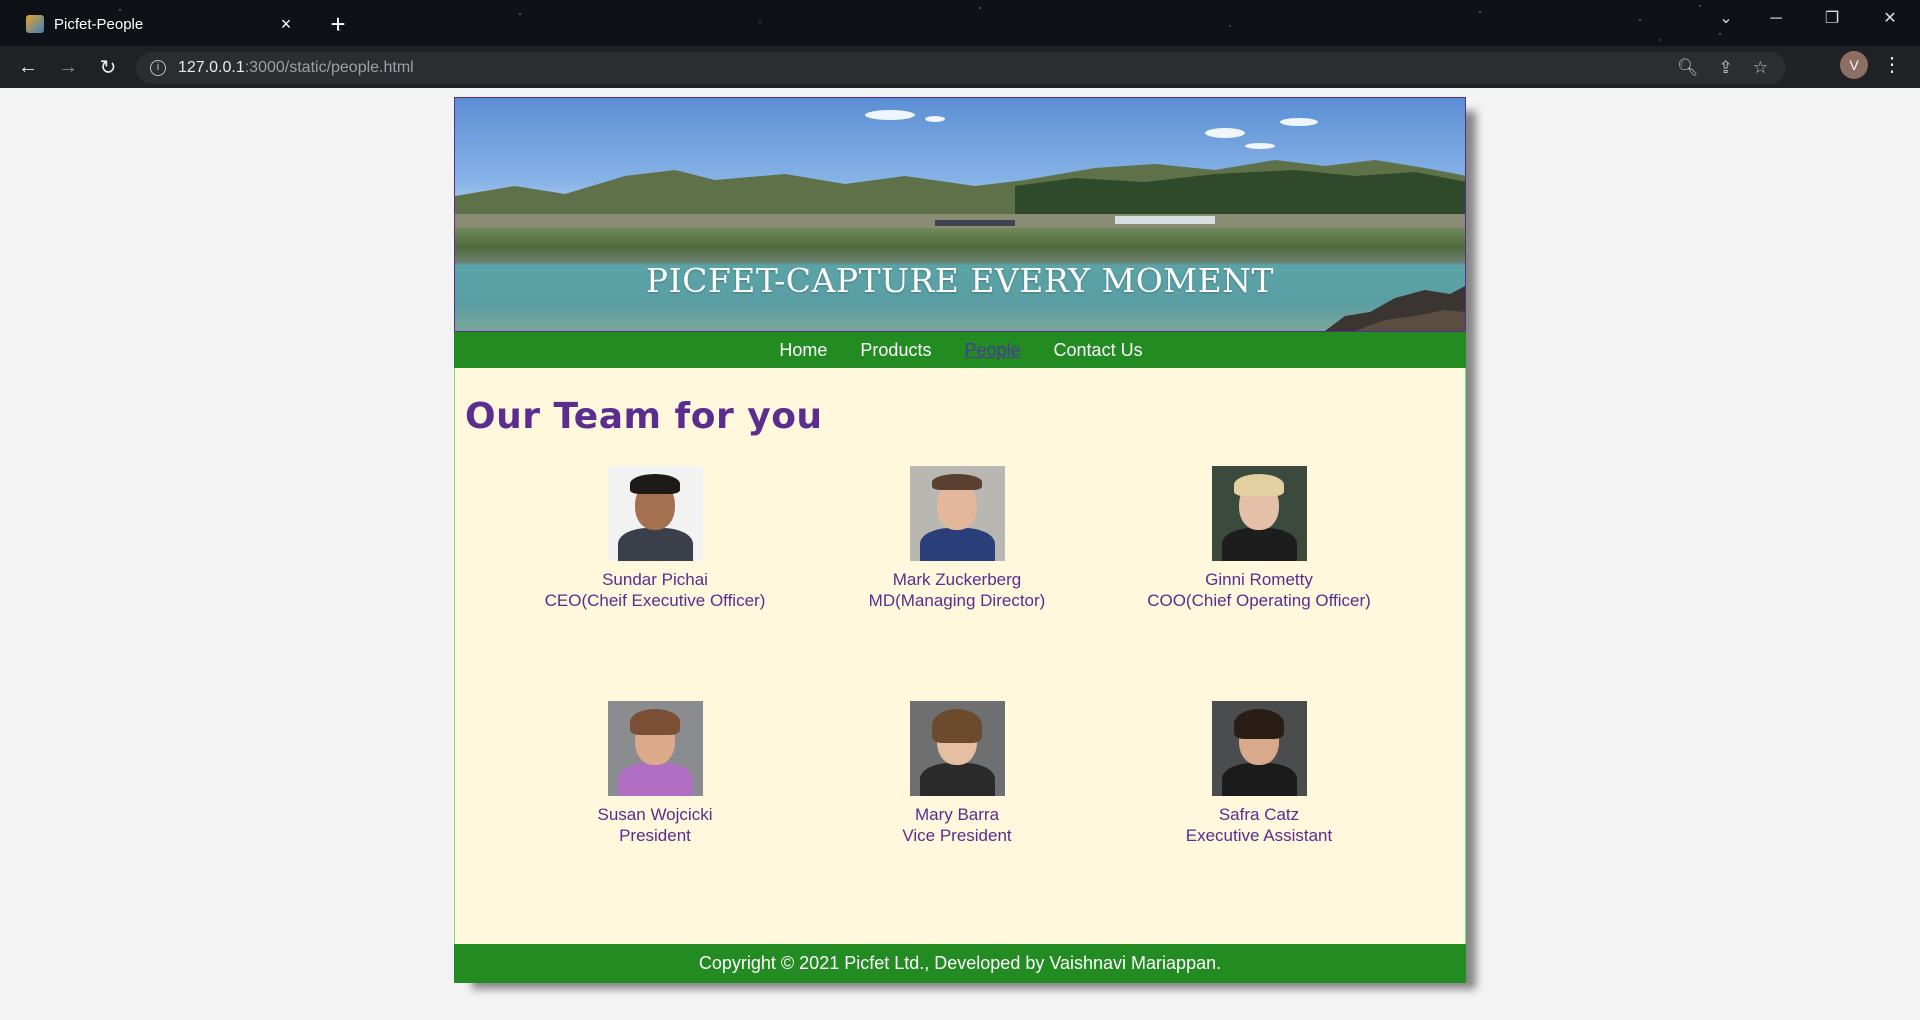 The image size is (1920, 1020). I want to click on restore-icon: ❐, so click(1832, 19).